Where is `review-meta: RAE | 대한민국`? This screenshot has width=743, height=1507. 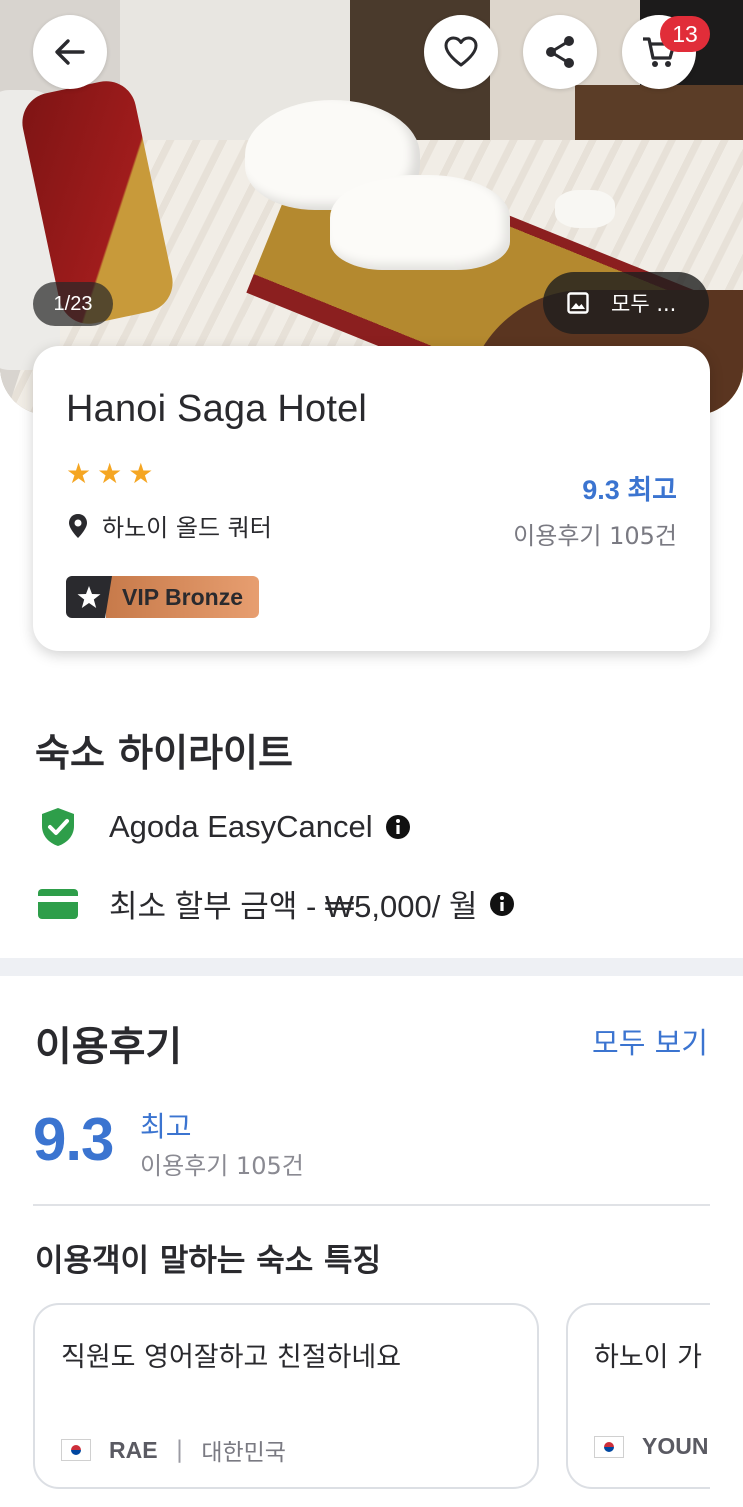 review-meta: RAE | 대한민국 is located at coordinates (173, 1450).